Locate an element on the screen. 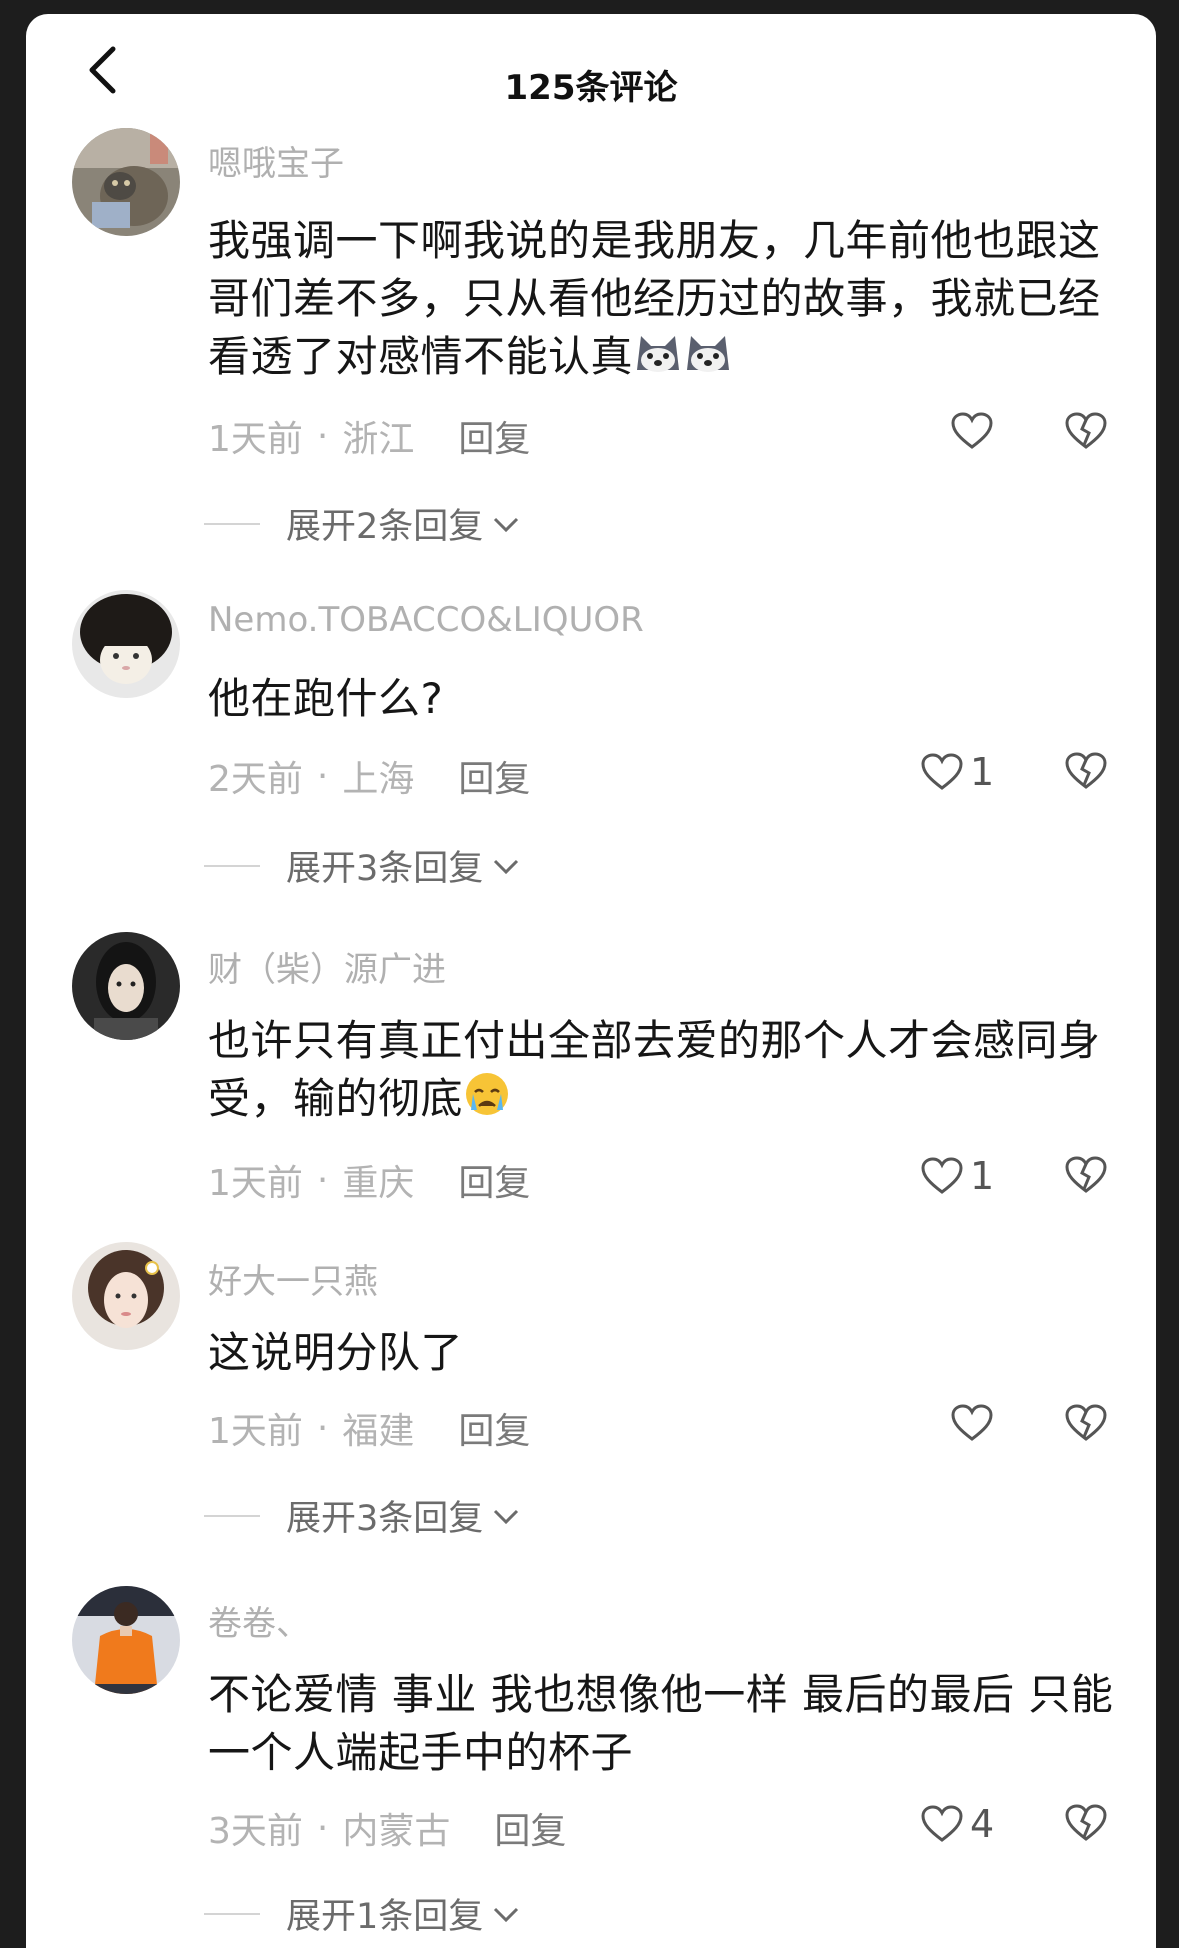 The height and width of the screenshot is (1948, 1179). comment-location: 内蒙古 is located at coordinates (396, 1831).